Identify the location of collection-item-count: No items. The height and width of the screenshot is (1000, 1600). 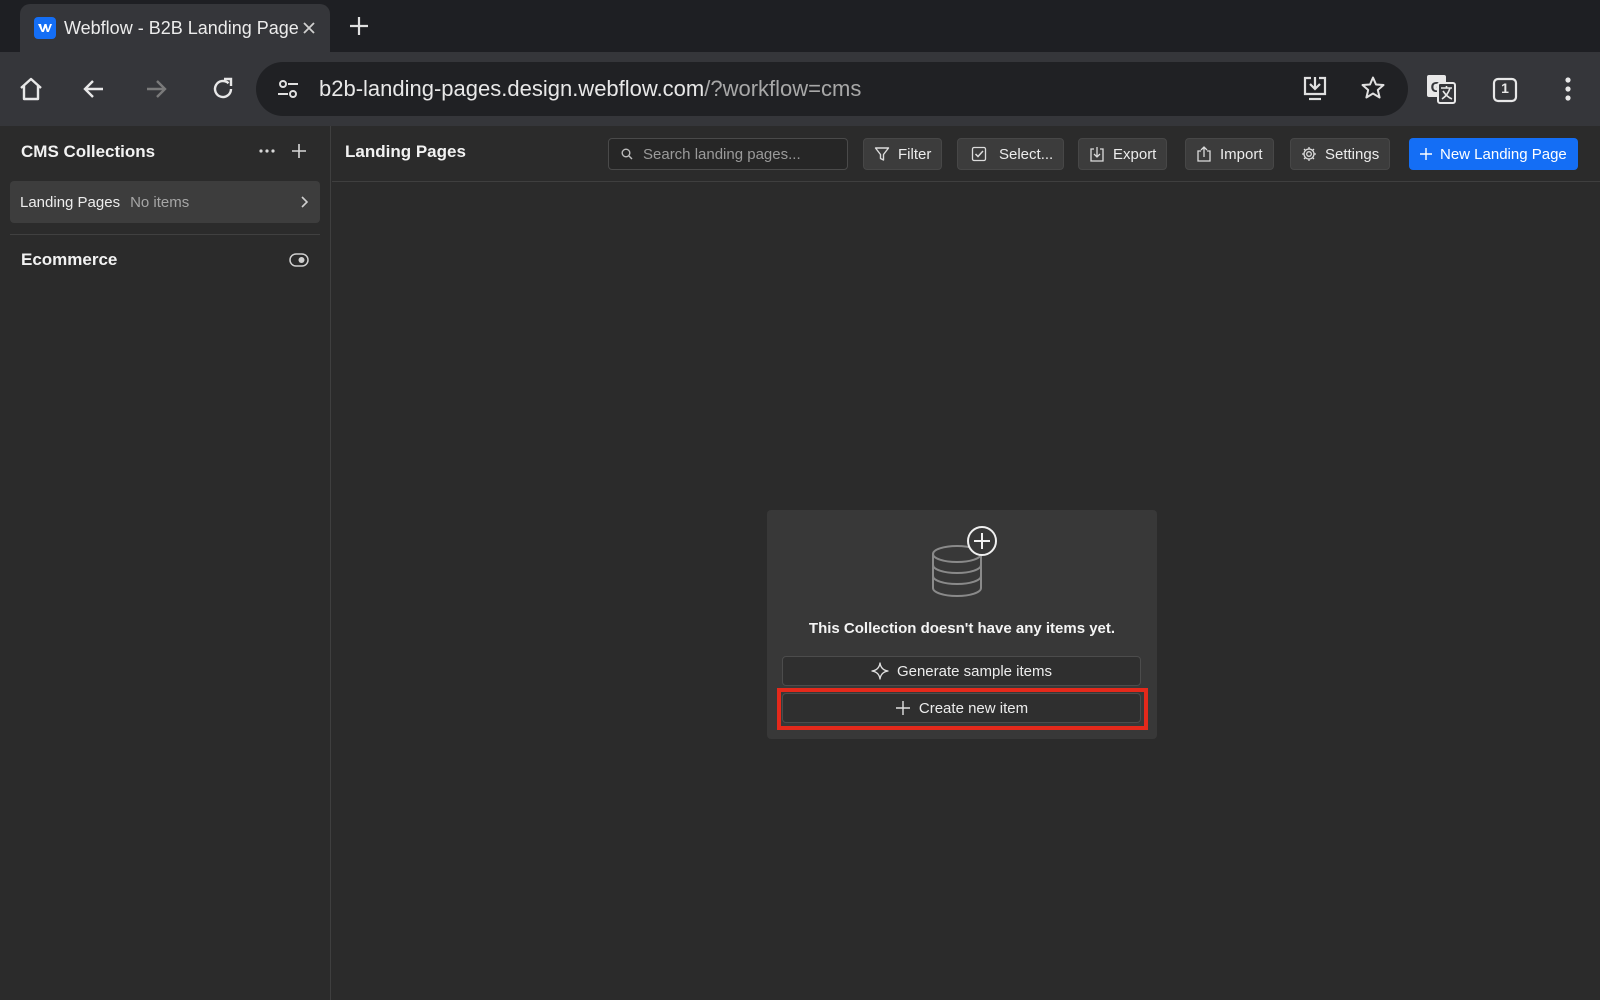
(160, 202).